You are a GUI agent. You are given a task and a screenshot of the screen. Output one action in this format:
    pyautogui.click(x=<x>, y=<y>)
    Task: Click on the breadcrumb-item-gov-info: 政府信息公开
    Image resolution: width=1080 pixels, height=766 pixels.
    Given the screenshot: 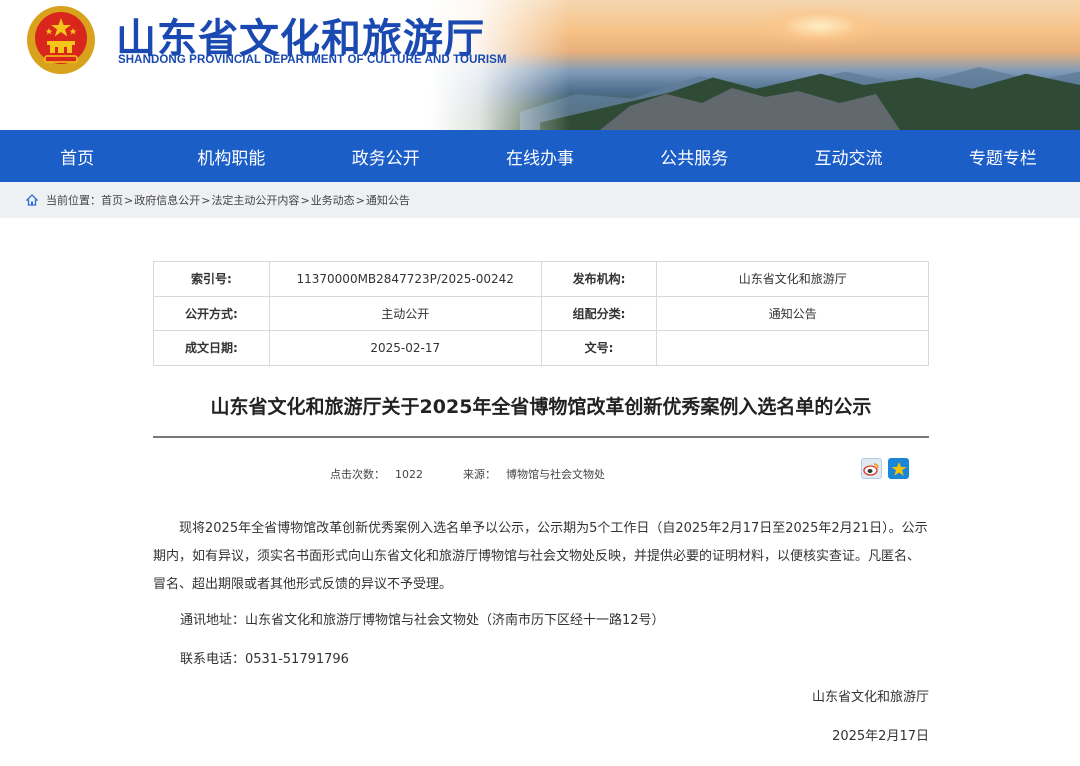 What is the action you would take?
    pyautogui.click(x=167, y=200)
    